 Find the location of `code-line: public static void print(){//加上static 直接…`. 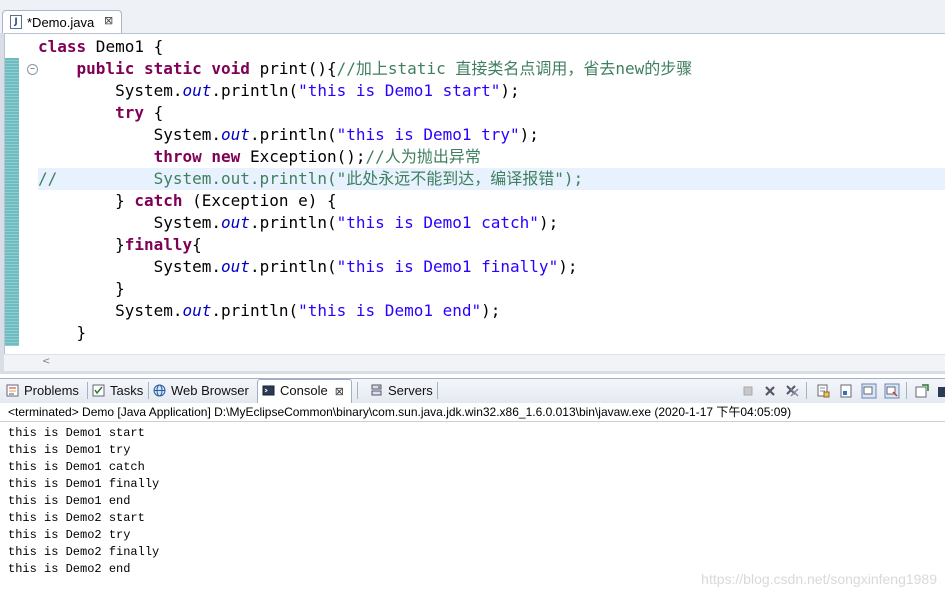

code-line: public static void print(){//加上static 直接… is located at coordinates (491, 69).